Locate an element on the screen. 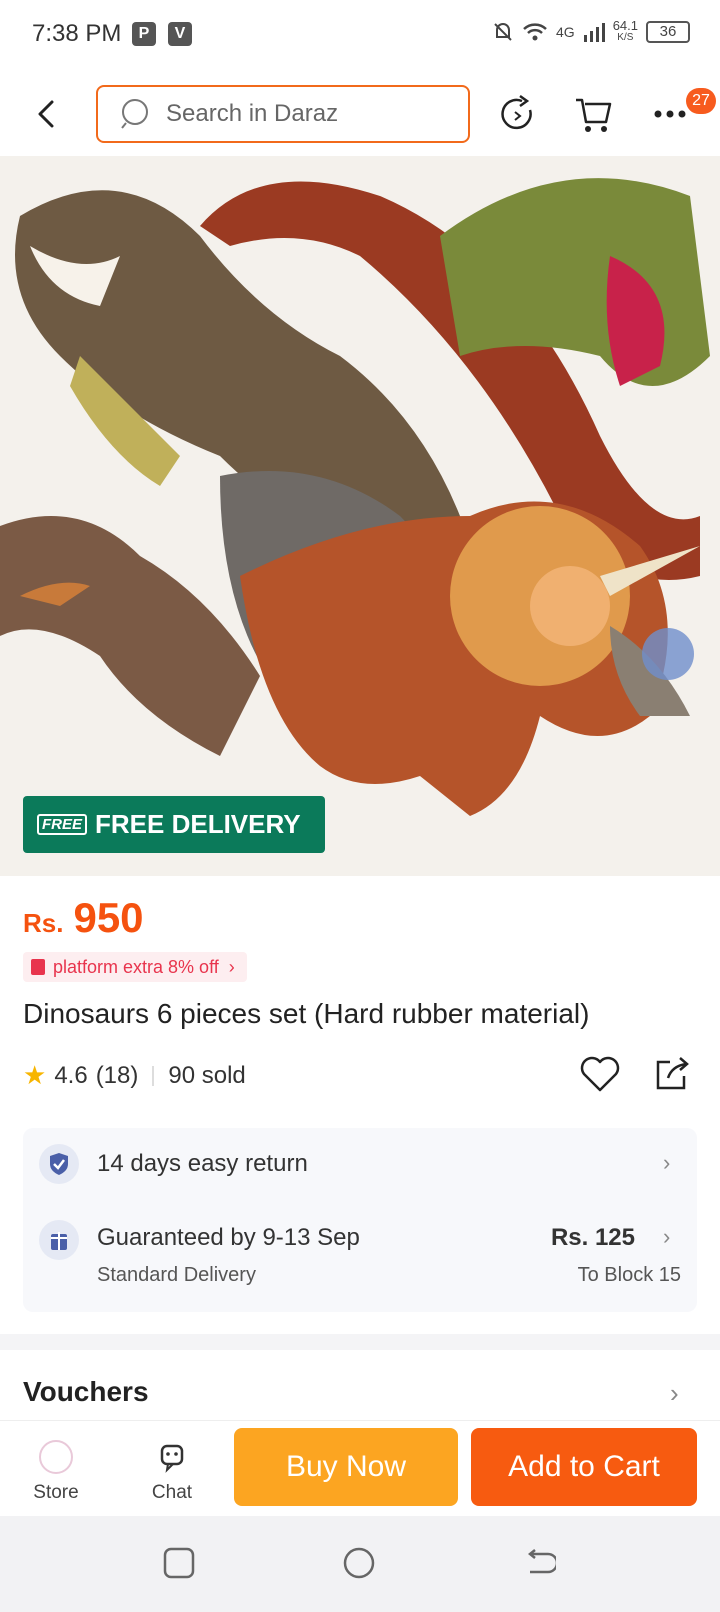 This screenshot has height=1612, width=720. cart-icon is located at coordinates (594, 115).